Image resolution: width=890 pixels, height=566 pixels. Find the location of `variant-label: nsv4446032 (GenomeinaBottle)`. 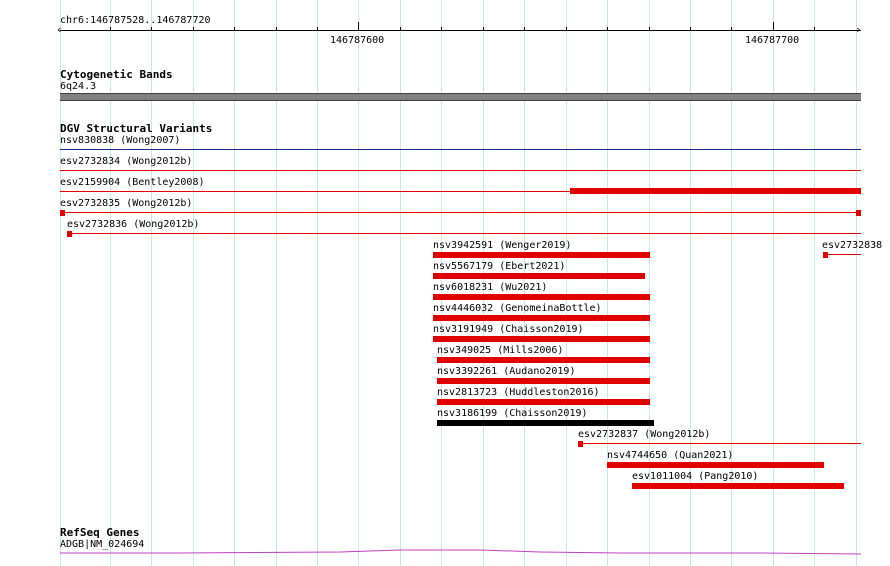

variant-label: nsv4446032 (GenomeinaBottle) is located at coordinates (517, 309).